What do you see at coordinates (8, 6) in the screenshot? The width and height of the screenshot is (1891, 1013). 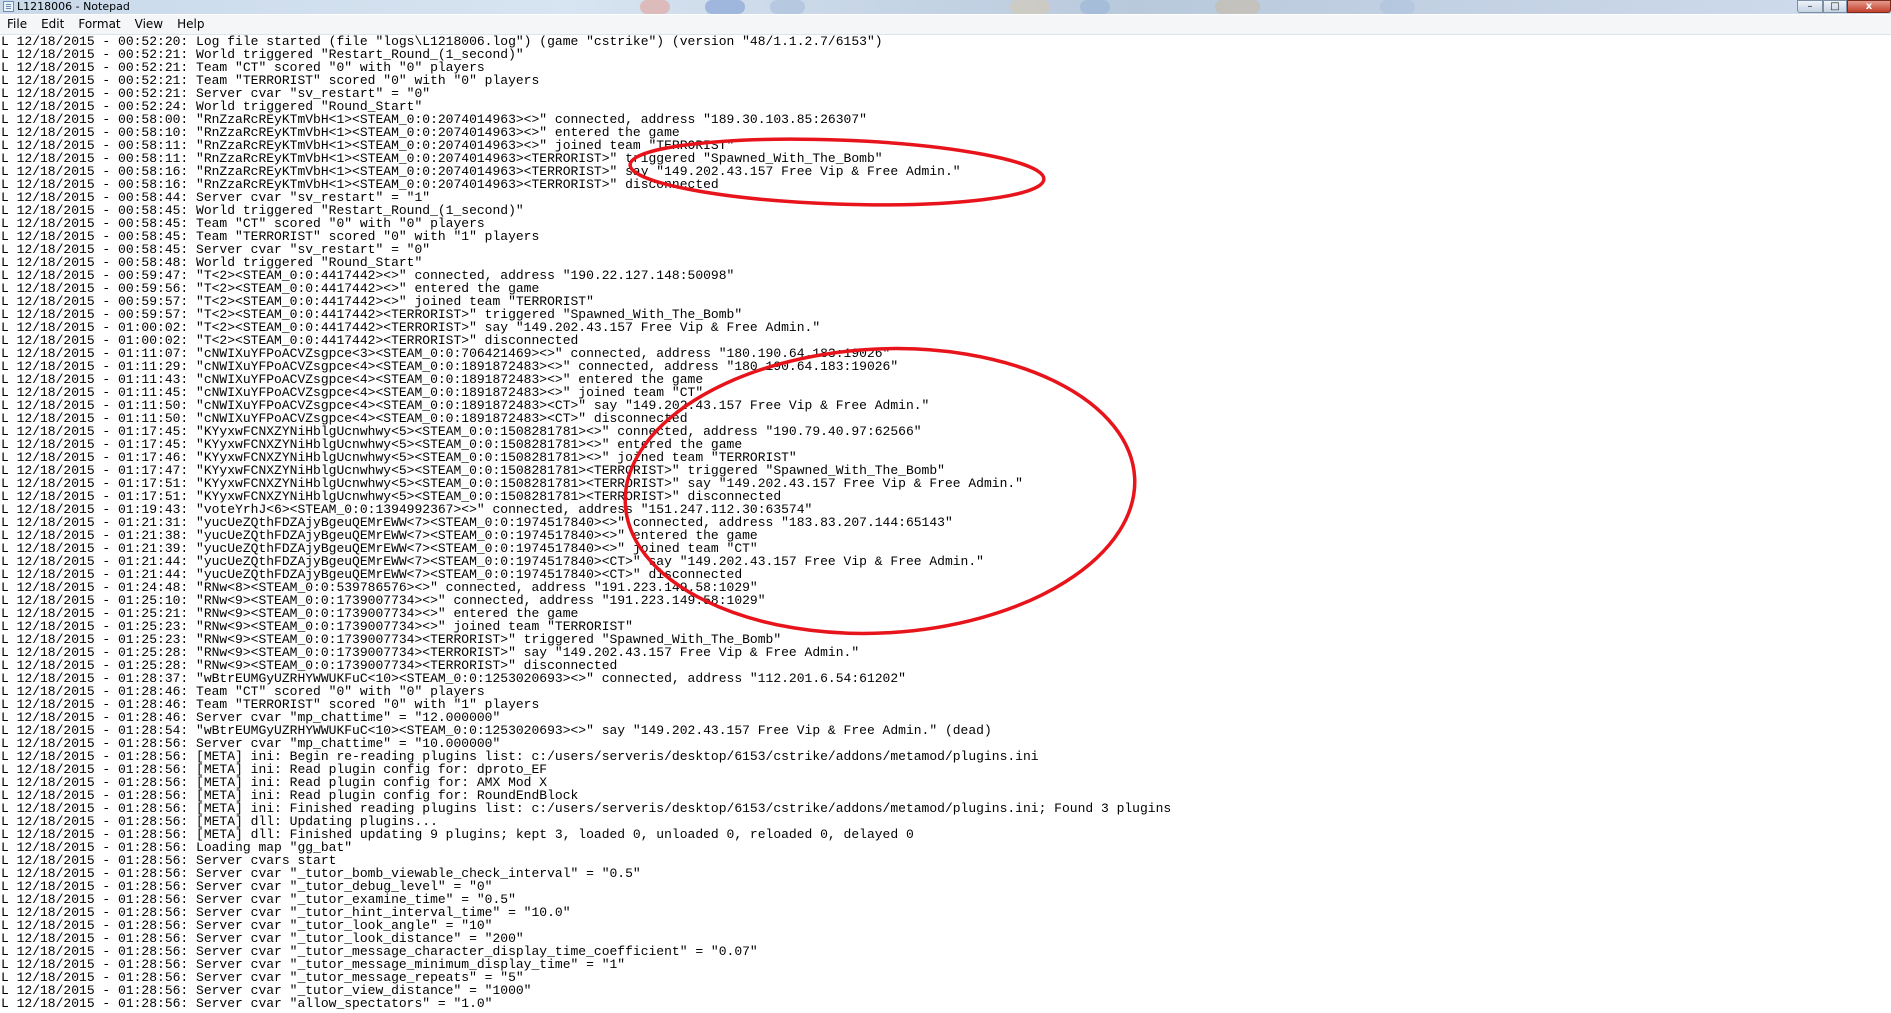 I see `notepad-icon` at bounding box center [8, 6].